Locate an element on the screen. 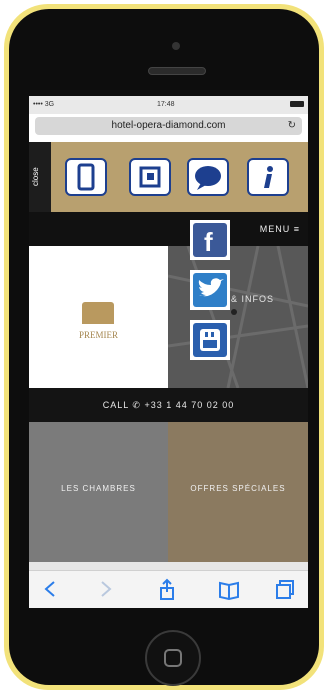 The width and height of the screenshot is (329, 695). twitter-icon is located at coordinates (210, 290).